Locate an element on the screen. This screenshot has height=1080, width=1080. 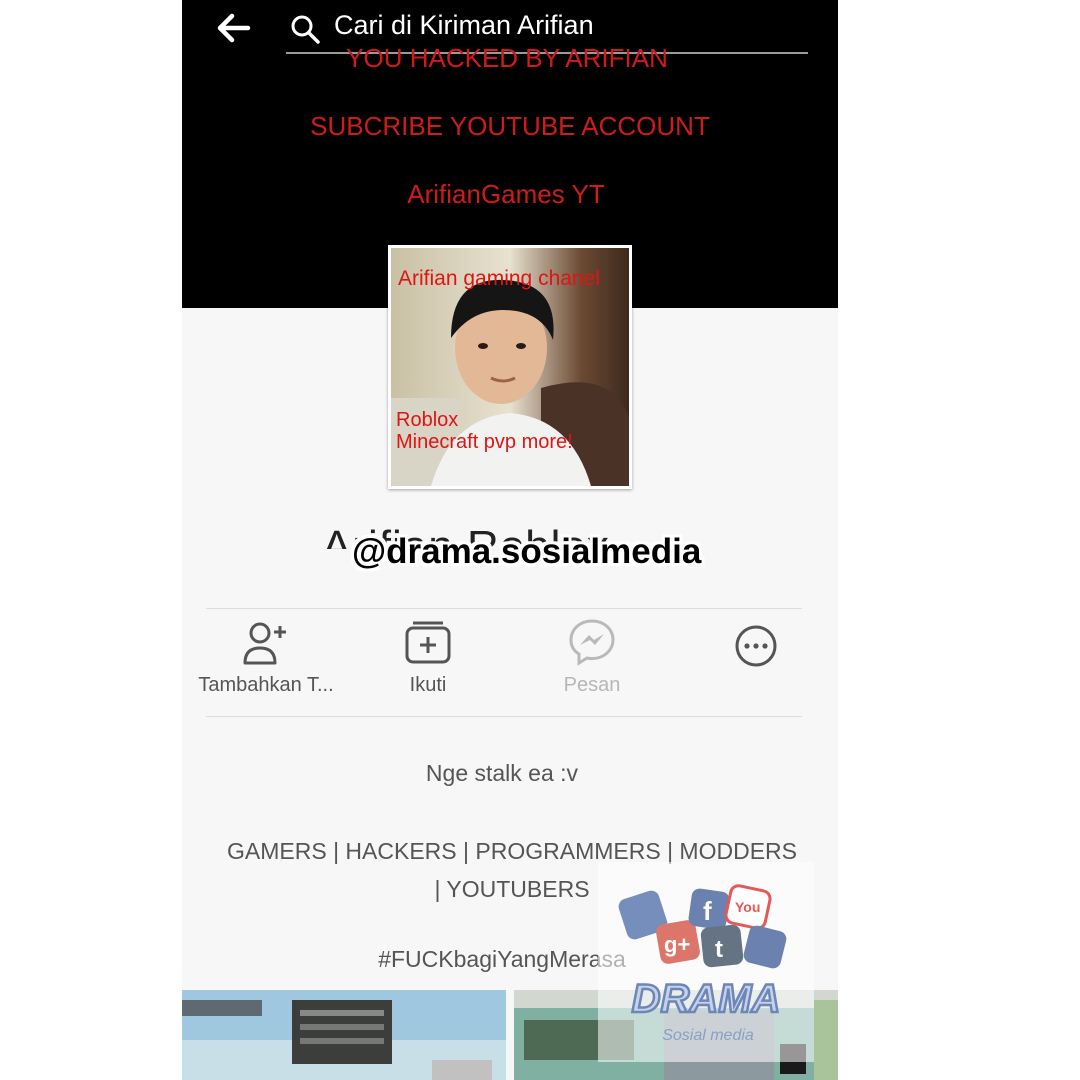
watermark-handle: @drama.sosialmedia is located at coordinates (527, 551).